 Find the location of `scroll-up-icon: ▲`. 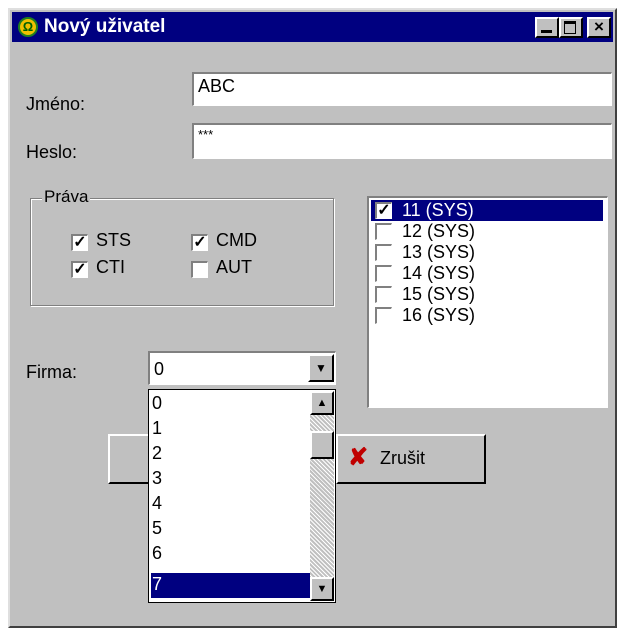

scroll-up-icon: ▲ is located at coordinates (322, 403).